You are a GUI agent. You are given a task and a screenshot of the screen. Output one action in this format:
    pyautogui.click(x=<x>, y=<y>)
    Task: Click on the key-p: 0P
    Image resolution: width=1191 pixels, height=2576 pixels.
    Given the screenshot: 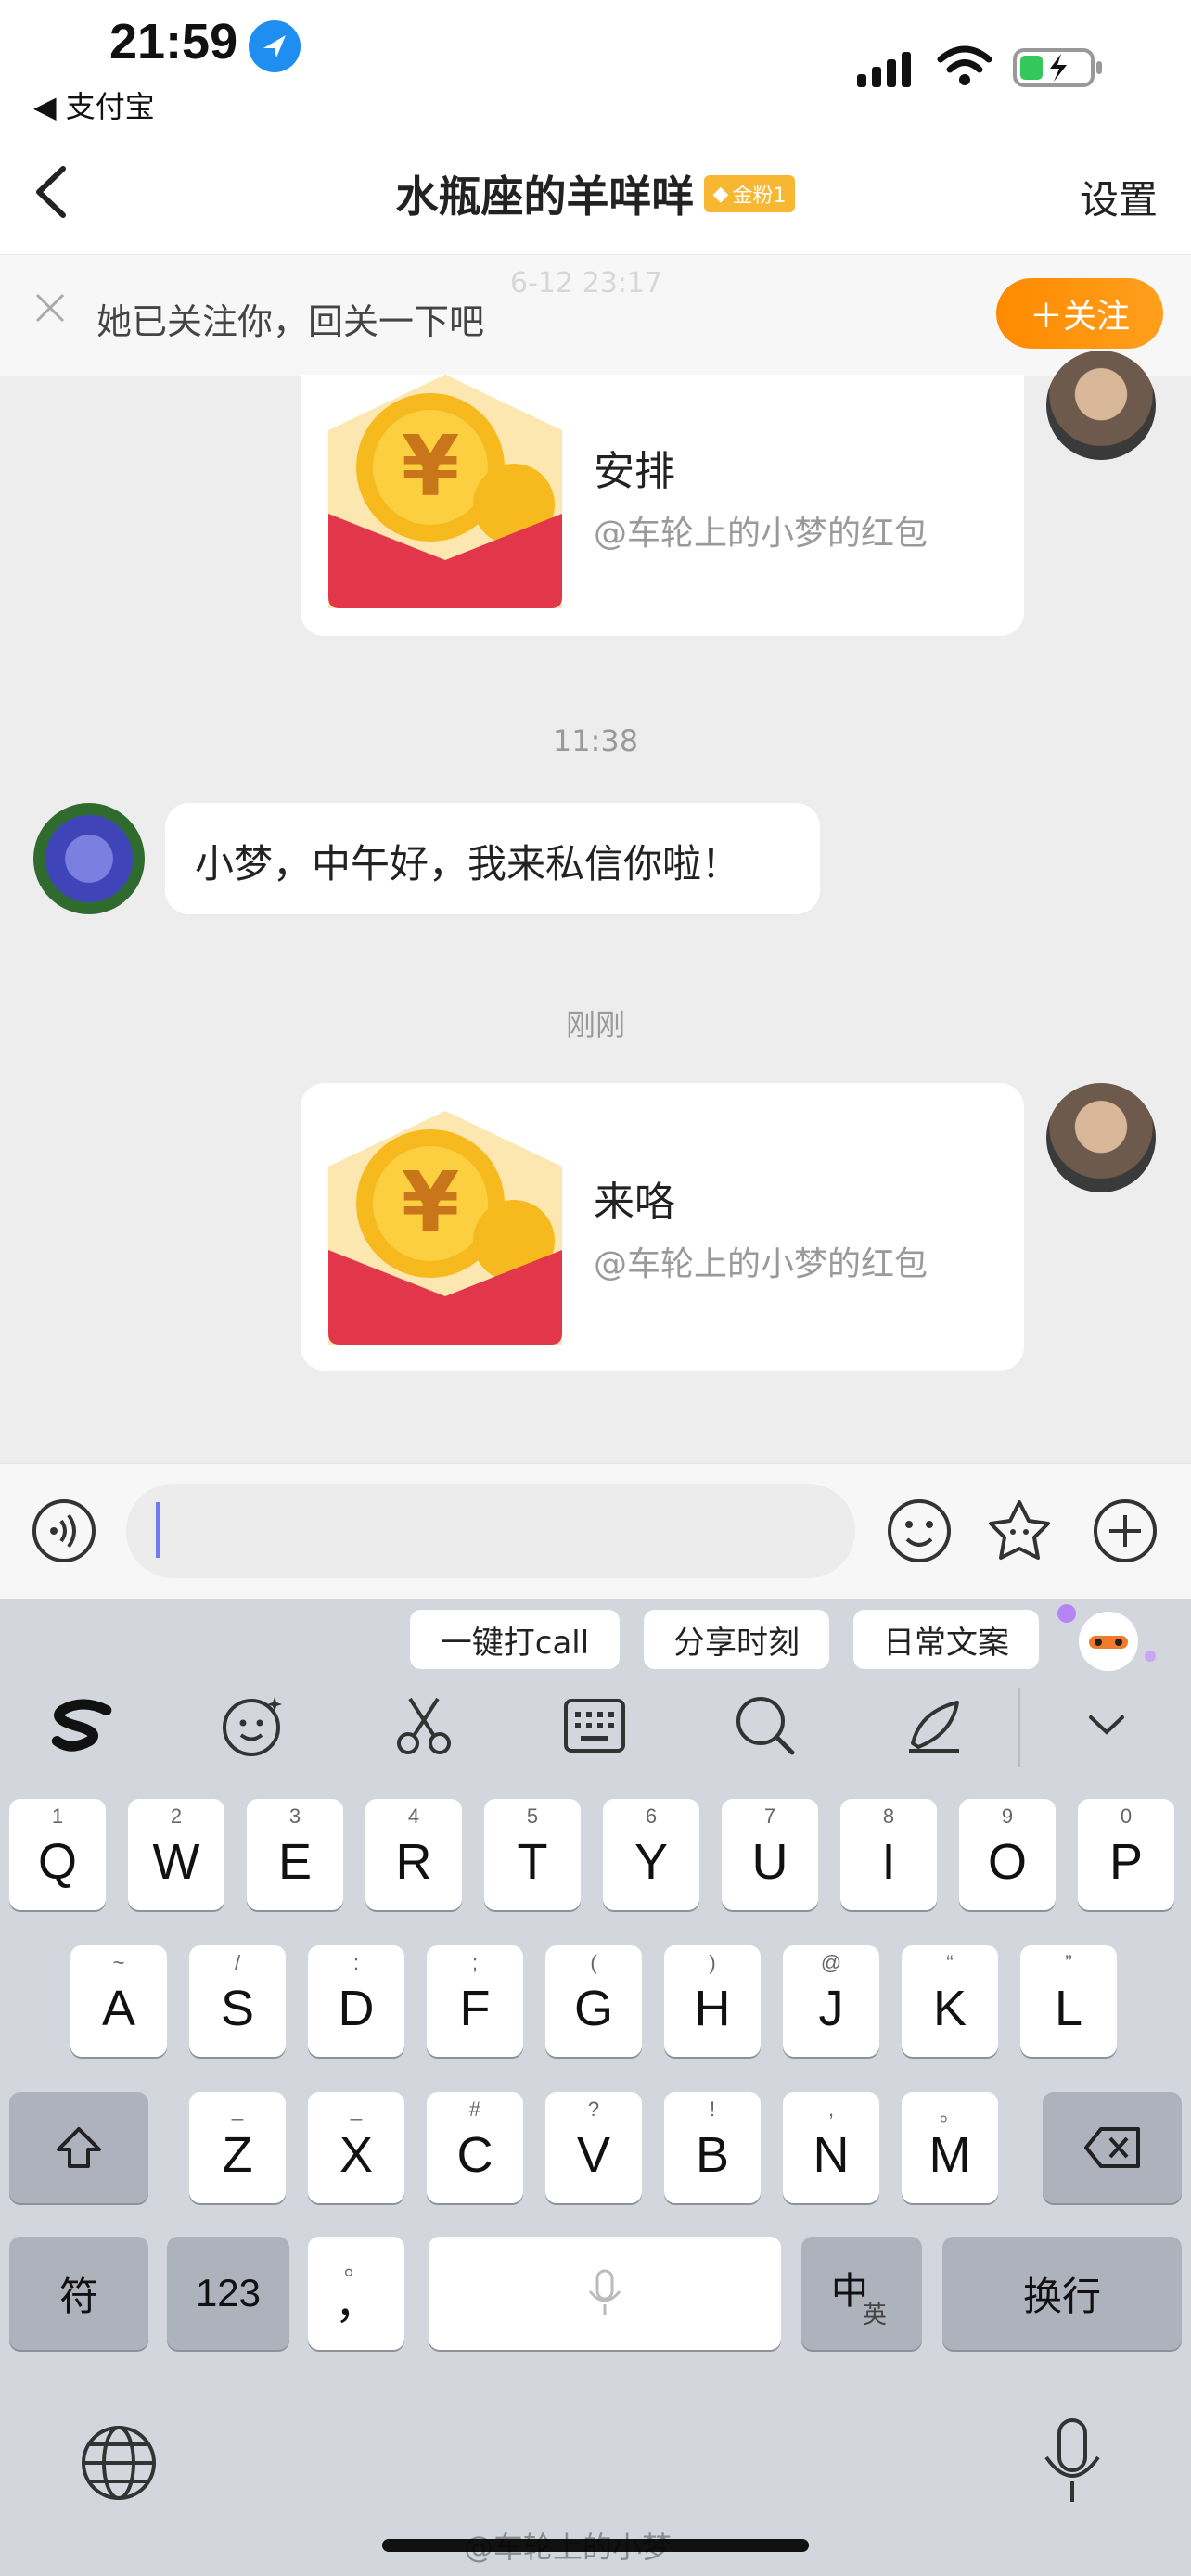 What is the action you would take?
    pyautogui.click(x=1126, y=1854)
    